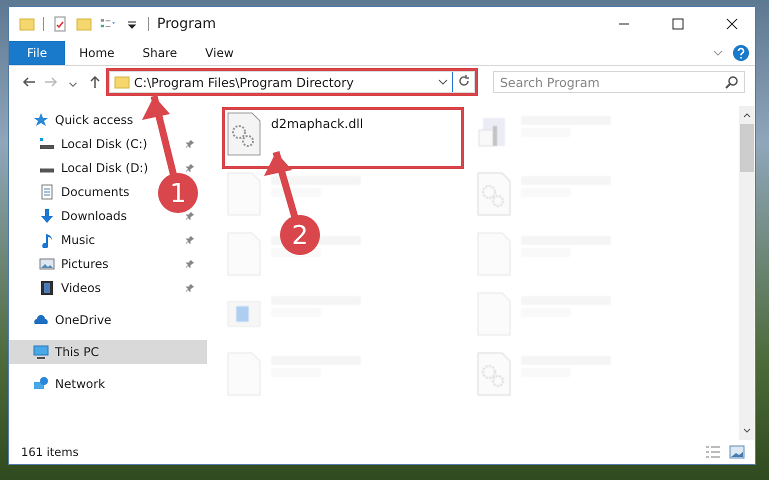  What do you see at coordinates (108, 144) in the screenshot?
I see `sidebar-item: Local Disk (C:)` at bounding box center [108, 144].